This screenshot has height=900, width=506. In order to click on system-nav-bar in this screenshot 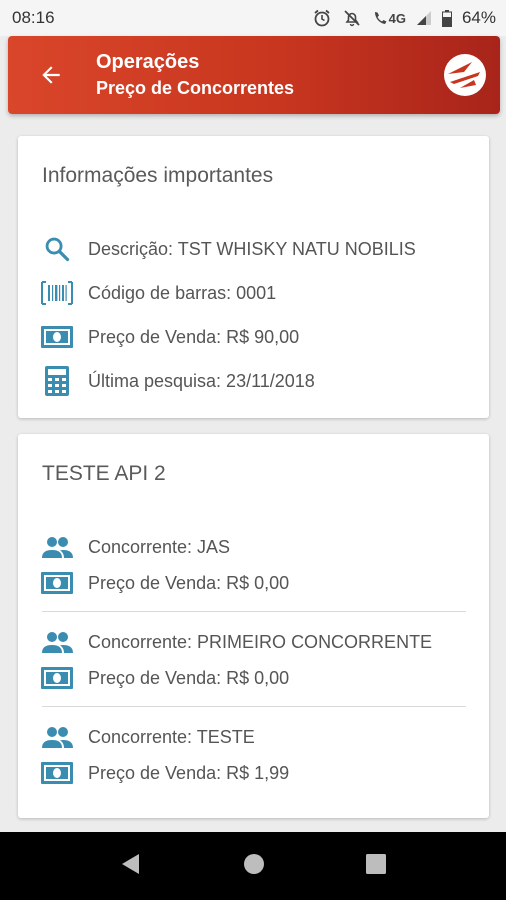, I will do `click(253, 866)`.